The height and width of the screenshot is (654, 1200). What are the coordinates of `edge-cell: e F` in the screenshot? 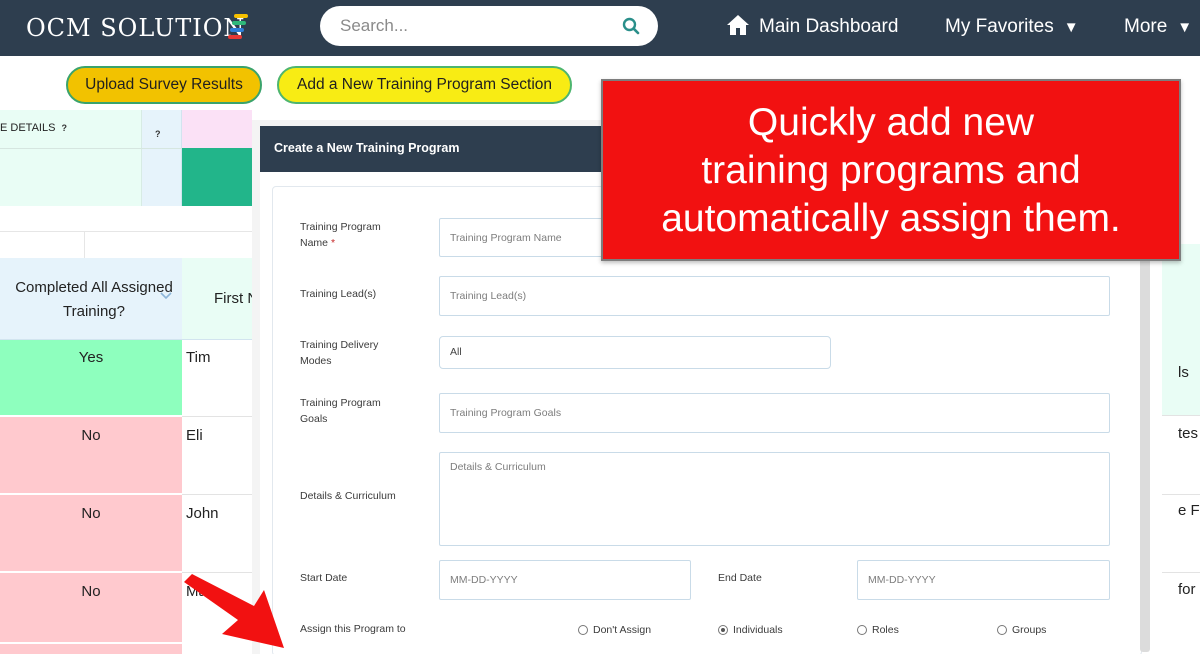 It's located at (1189, 510).